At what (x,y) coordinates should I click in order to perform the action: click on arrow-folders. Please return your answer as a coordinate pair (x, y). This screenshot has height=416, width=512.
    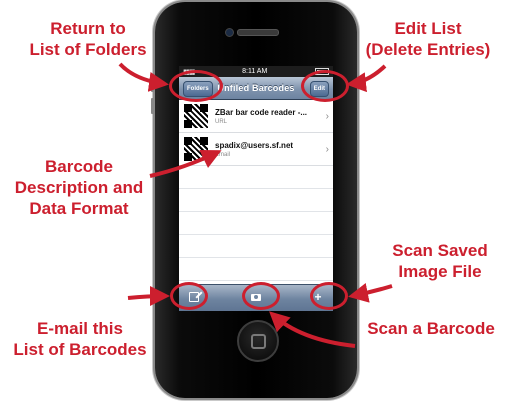
    Looking at the image, I should click on (143, 77).